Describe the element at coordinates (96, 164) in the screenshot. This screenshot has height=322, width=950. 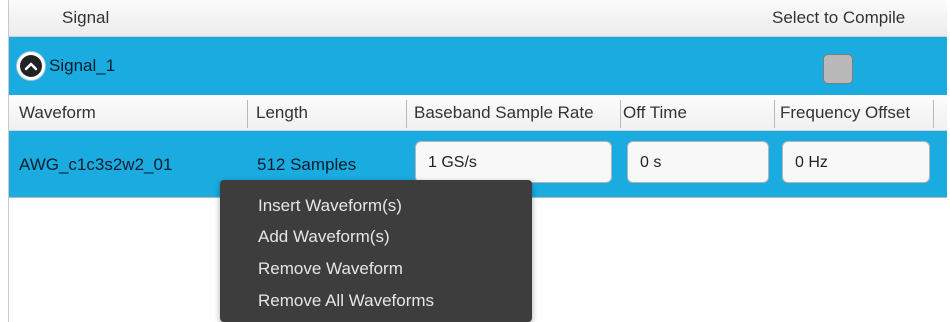
I see `waveform-name: AWG_c1c3s2w2_01` at that location.